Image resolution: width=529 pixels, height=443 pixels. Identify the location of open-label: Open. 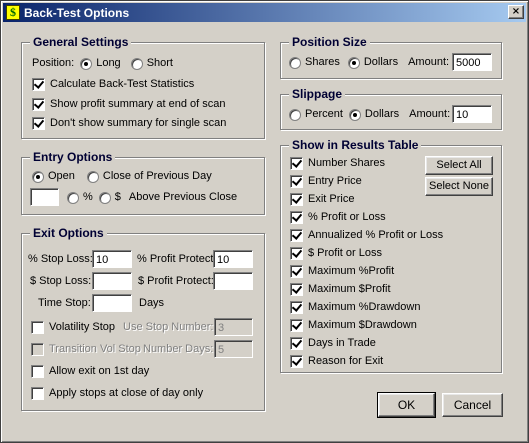
(61, 176).